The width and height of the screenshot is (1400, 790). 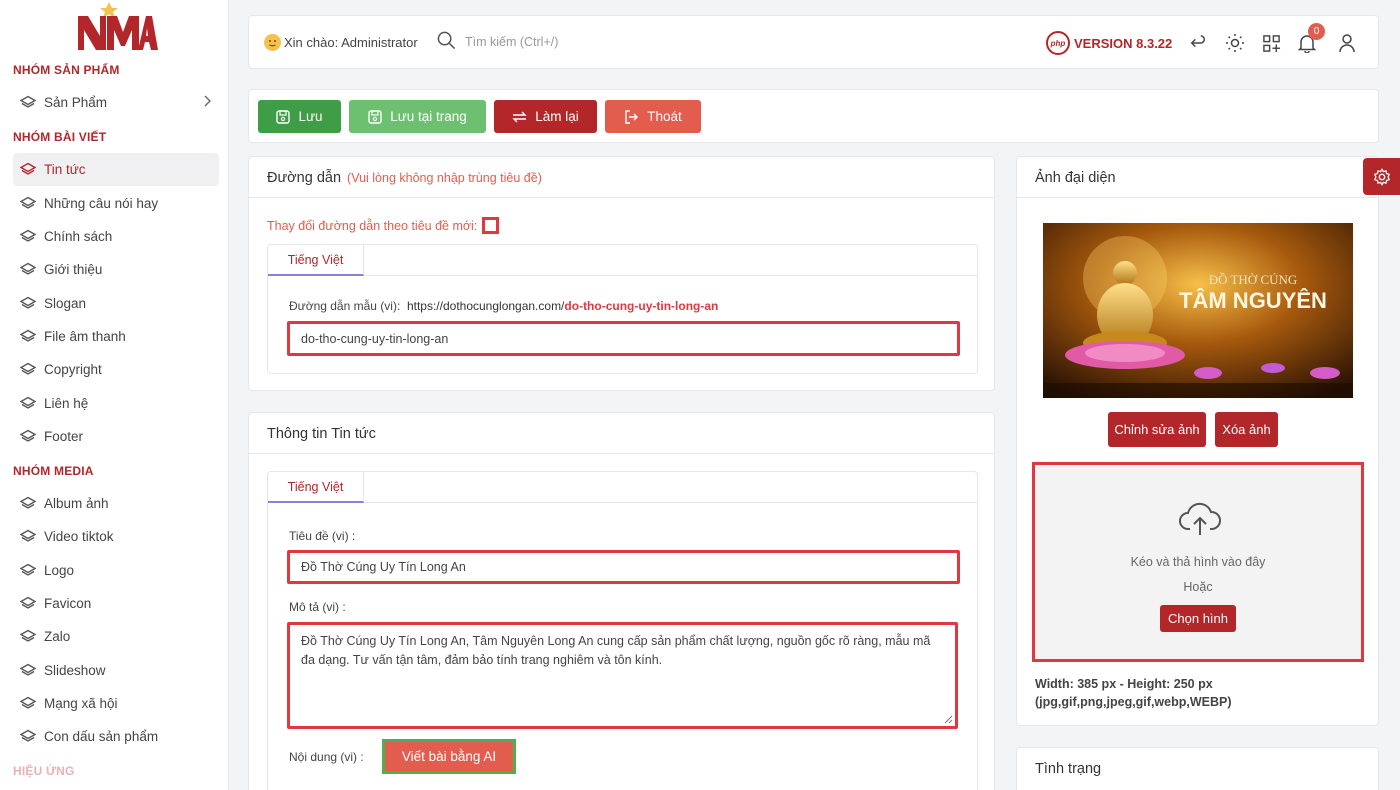 I want to click on sidebar-item-label: Slideshow, so click(x=75, y=670).